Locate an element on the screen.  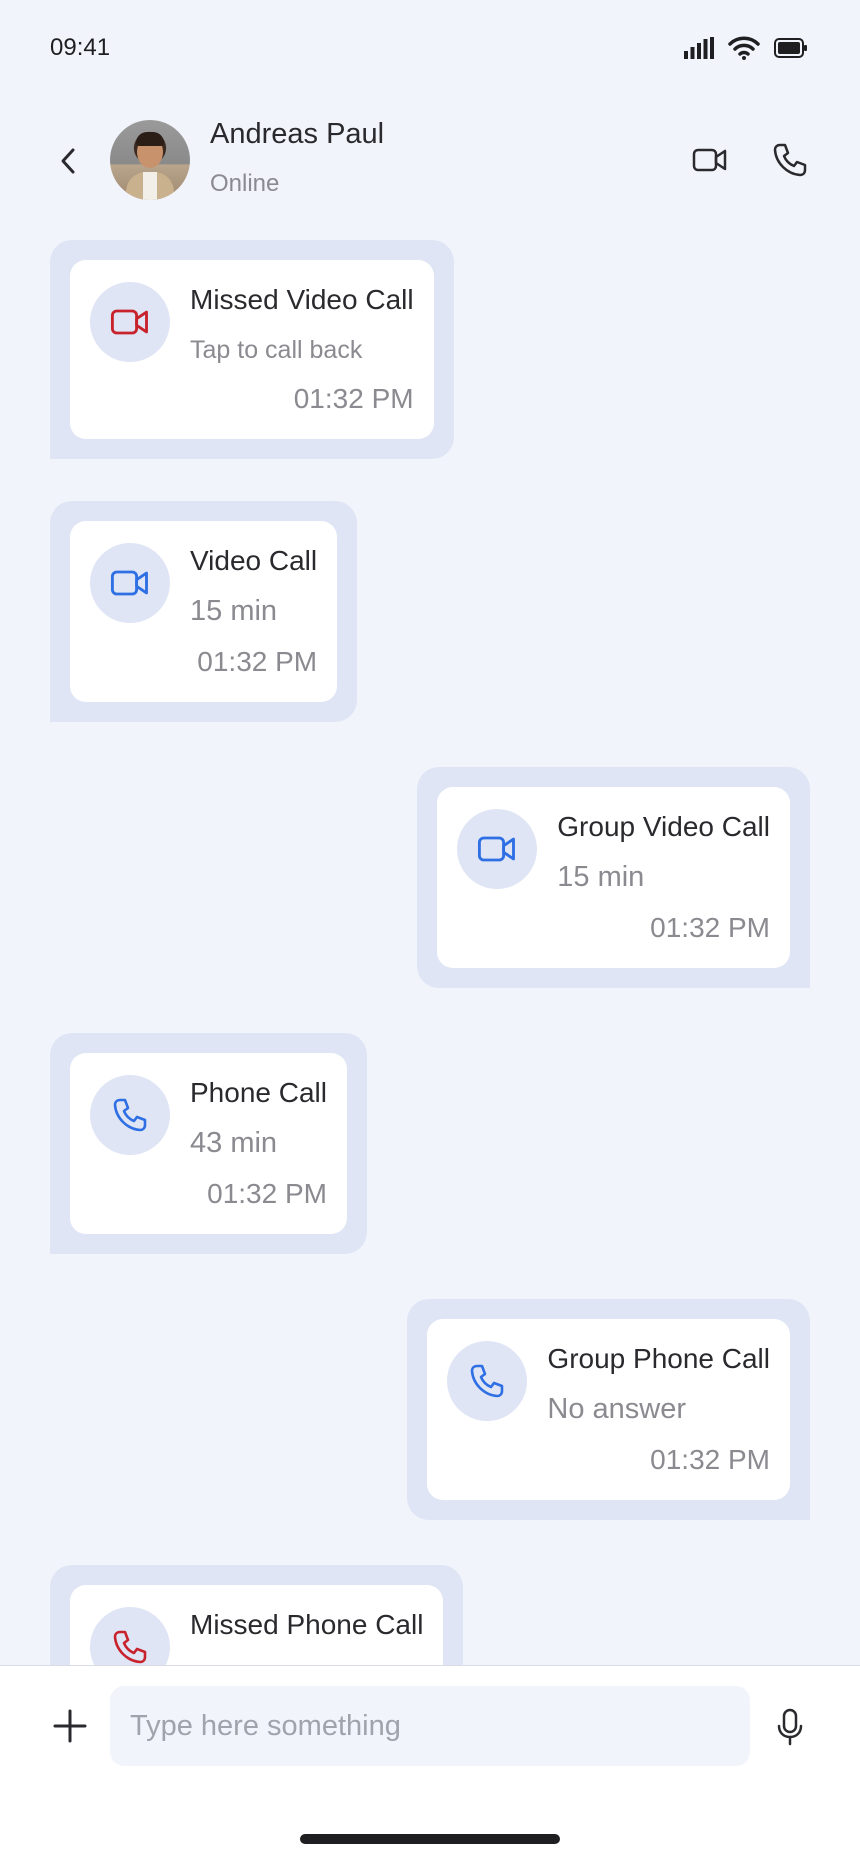
phone-call-icon is located at coordinates (790, 160).